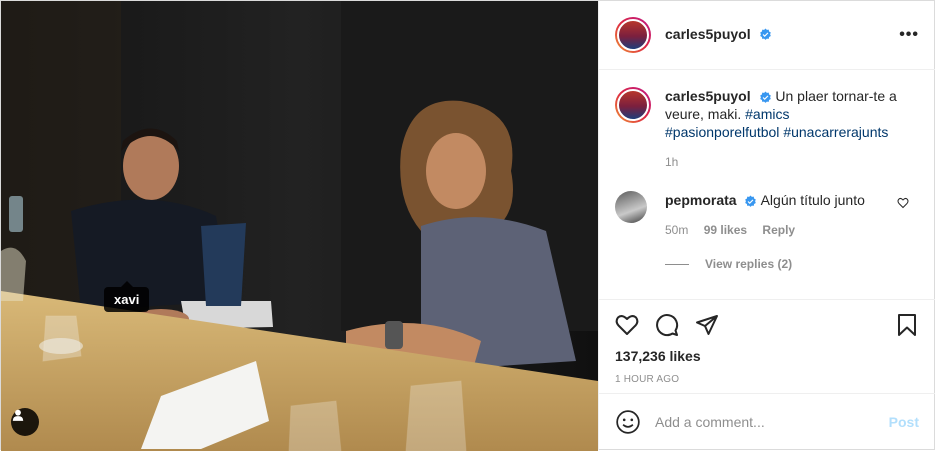 The image size is (935, 451). Describe the element at coordinates (767, 342) in the screenshot. I see `post-actions: 137,236 likes 1 HOUR AGO` at that location.